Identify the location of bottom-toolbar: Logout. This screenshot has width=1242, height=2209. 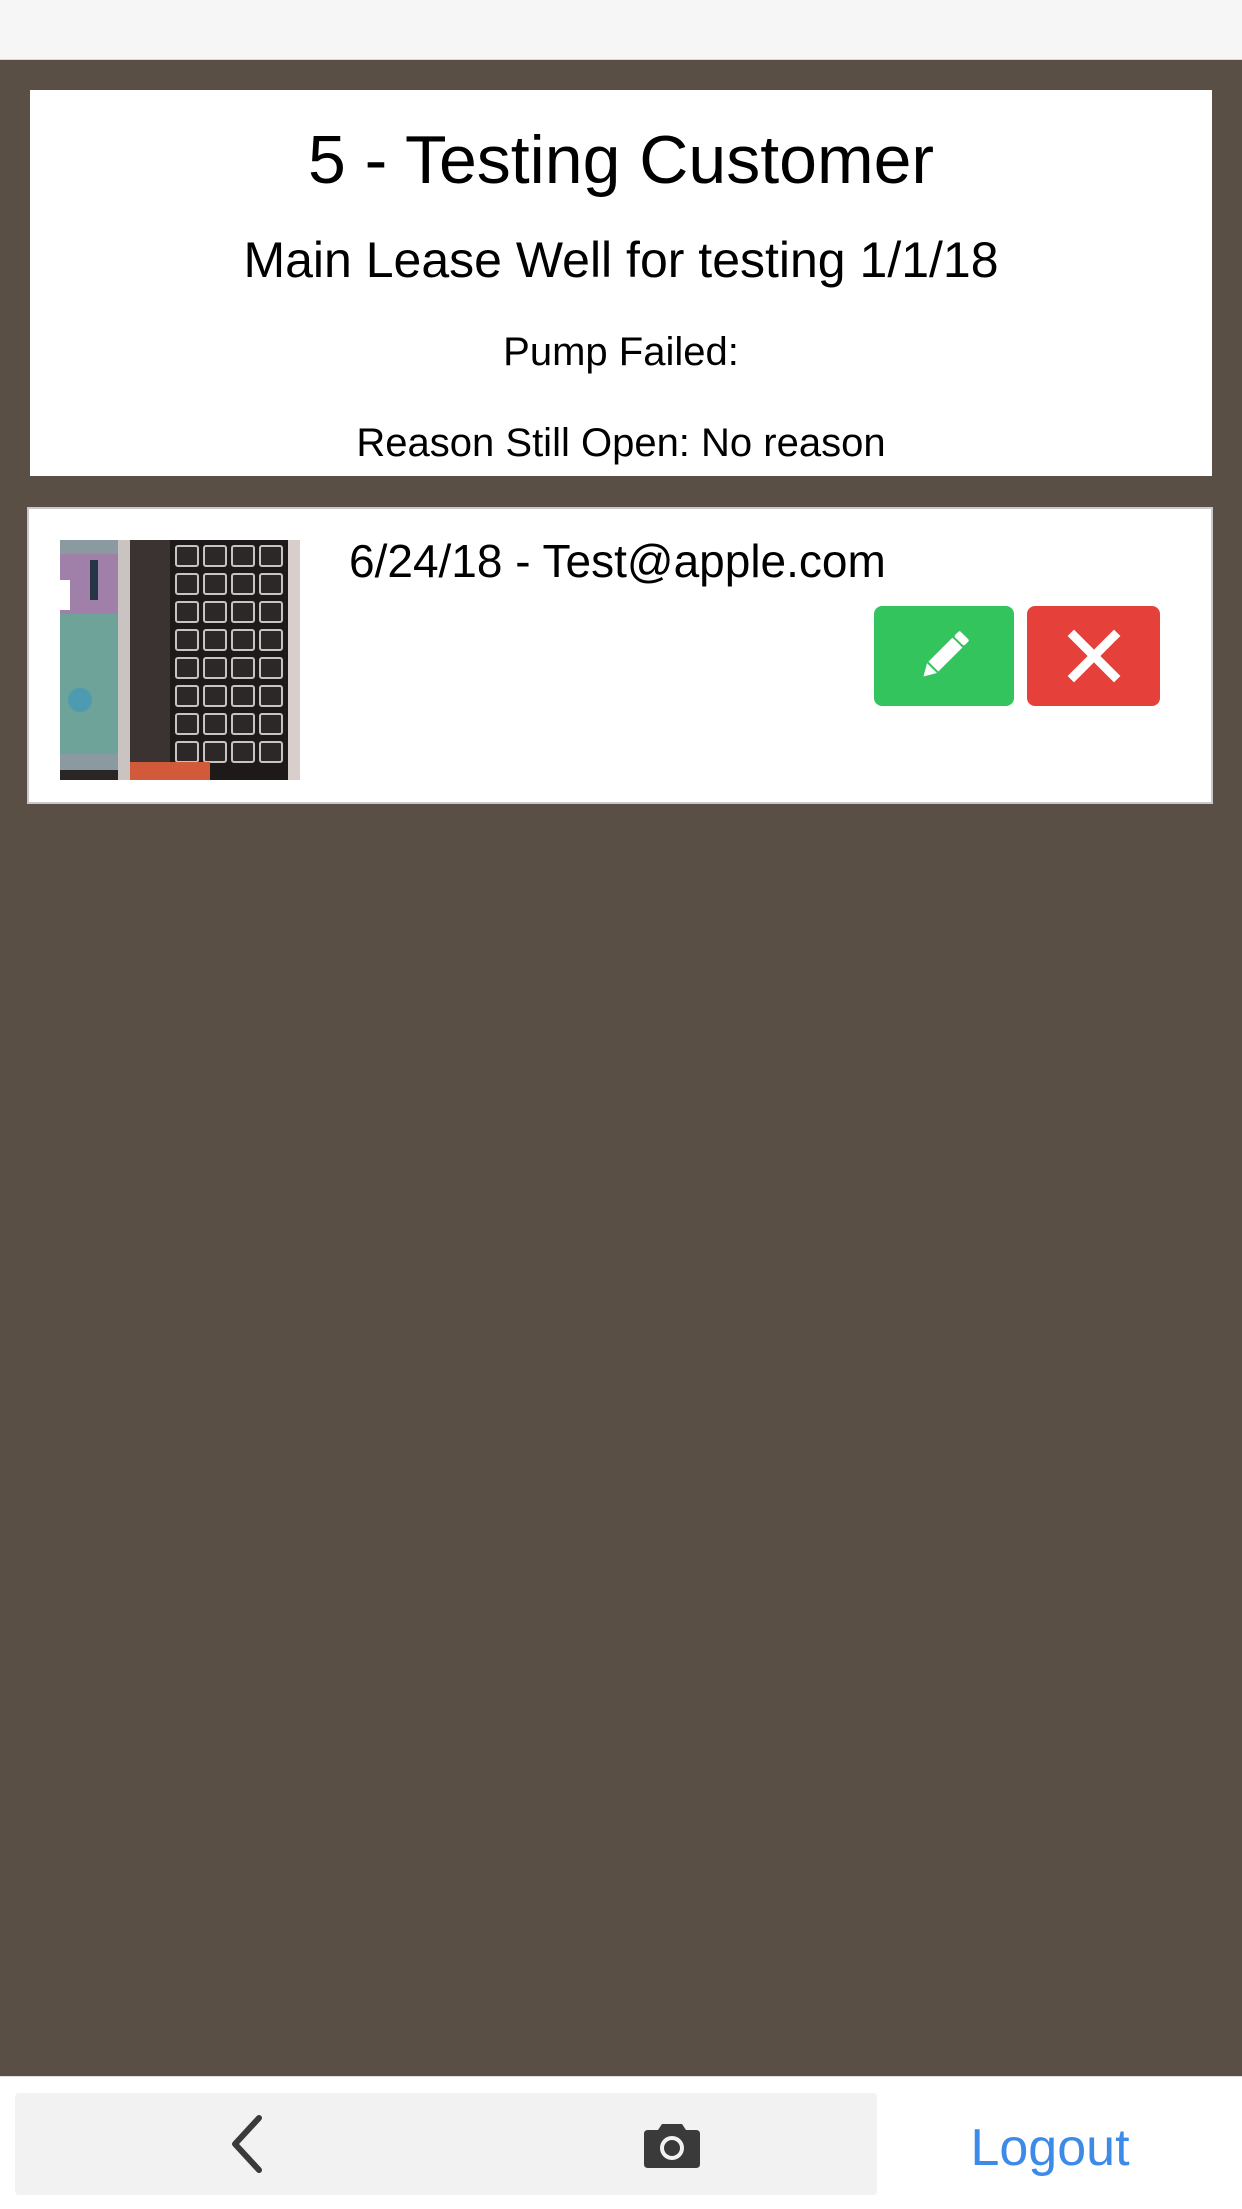
(621, 2142).